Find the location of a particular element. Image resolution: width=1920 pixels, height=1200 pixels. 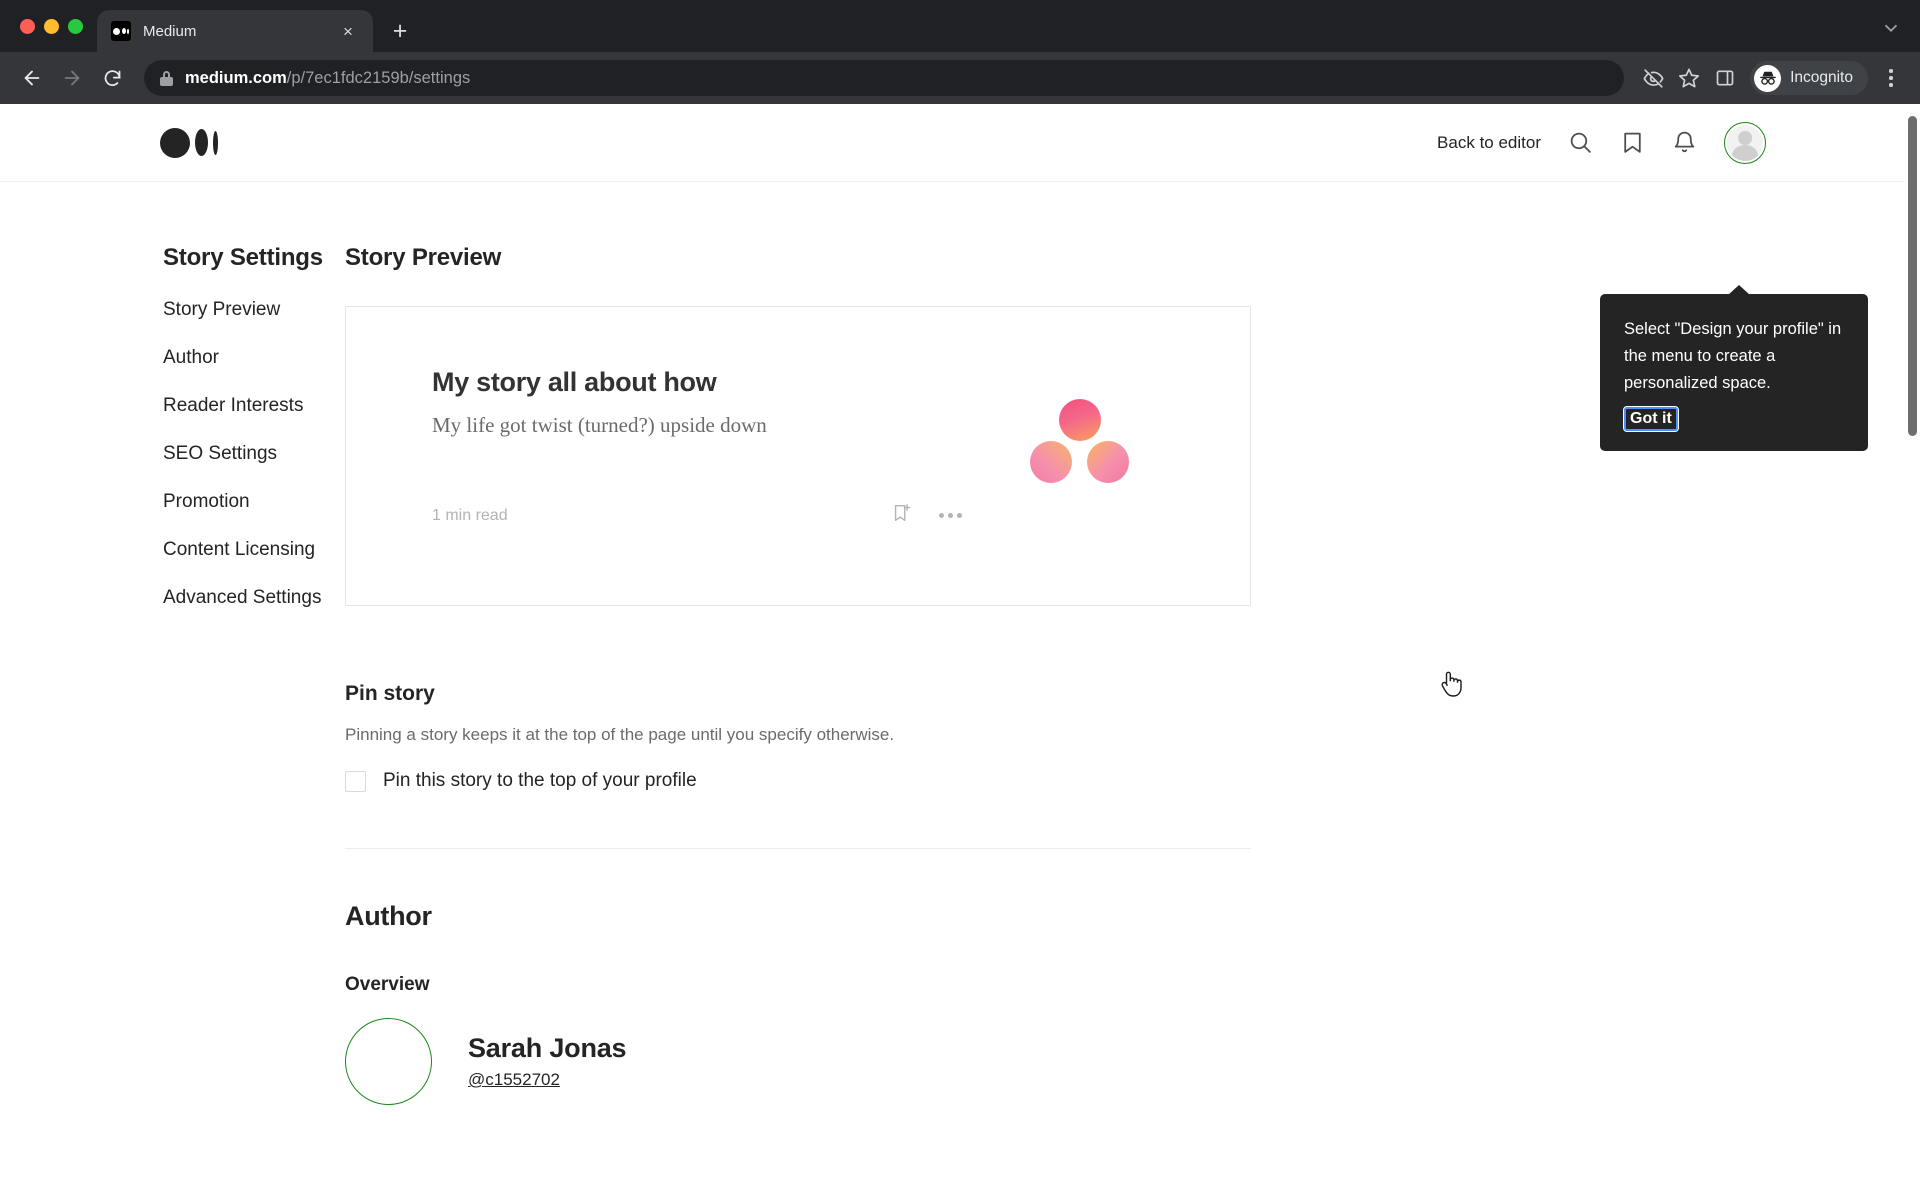

scrollbar-thumb is located at coordinates (1912, 276).